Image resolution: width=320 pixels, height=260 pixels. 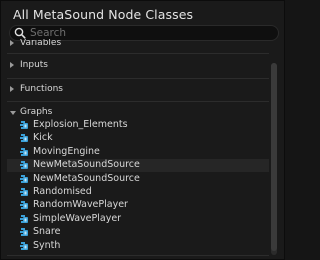 What do you see at coordinates (47, 245) in the screenshot?
I see `graph-list-item-label: Synth` at bounding box center [47, 245].